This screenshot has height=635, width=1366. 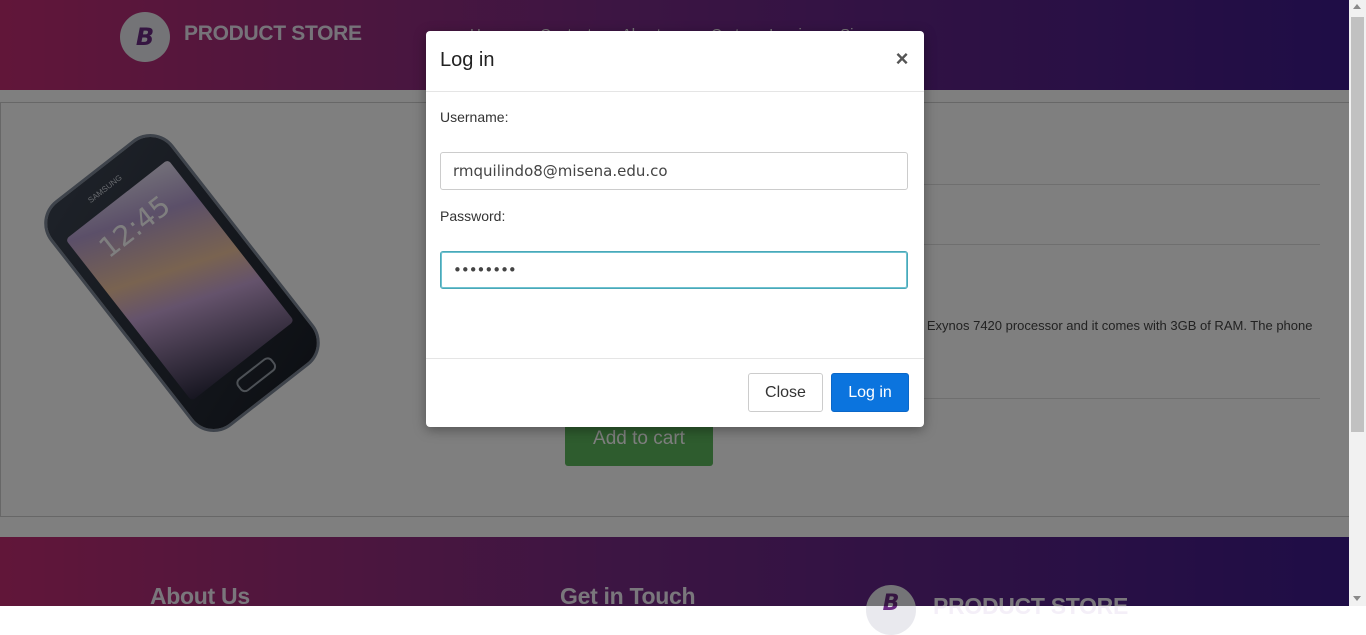 I want to click on login-button: Log in, so click(x=870, y=392).